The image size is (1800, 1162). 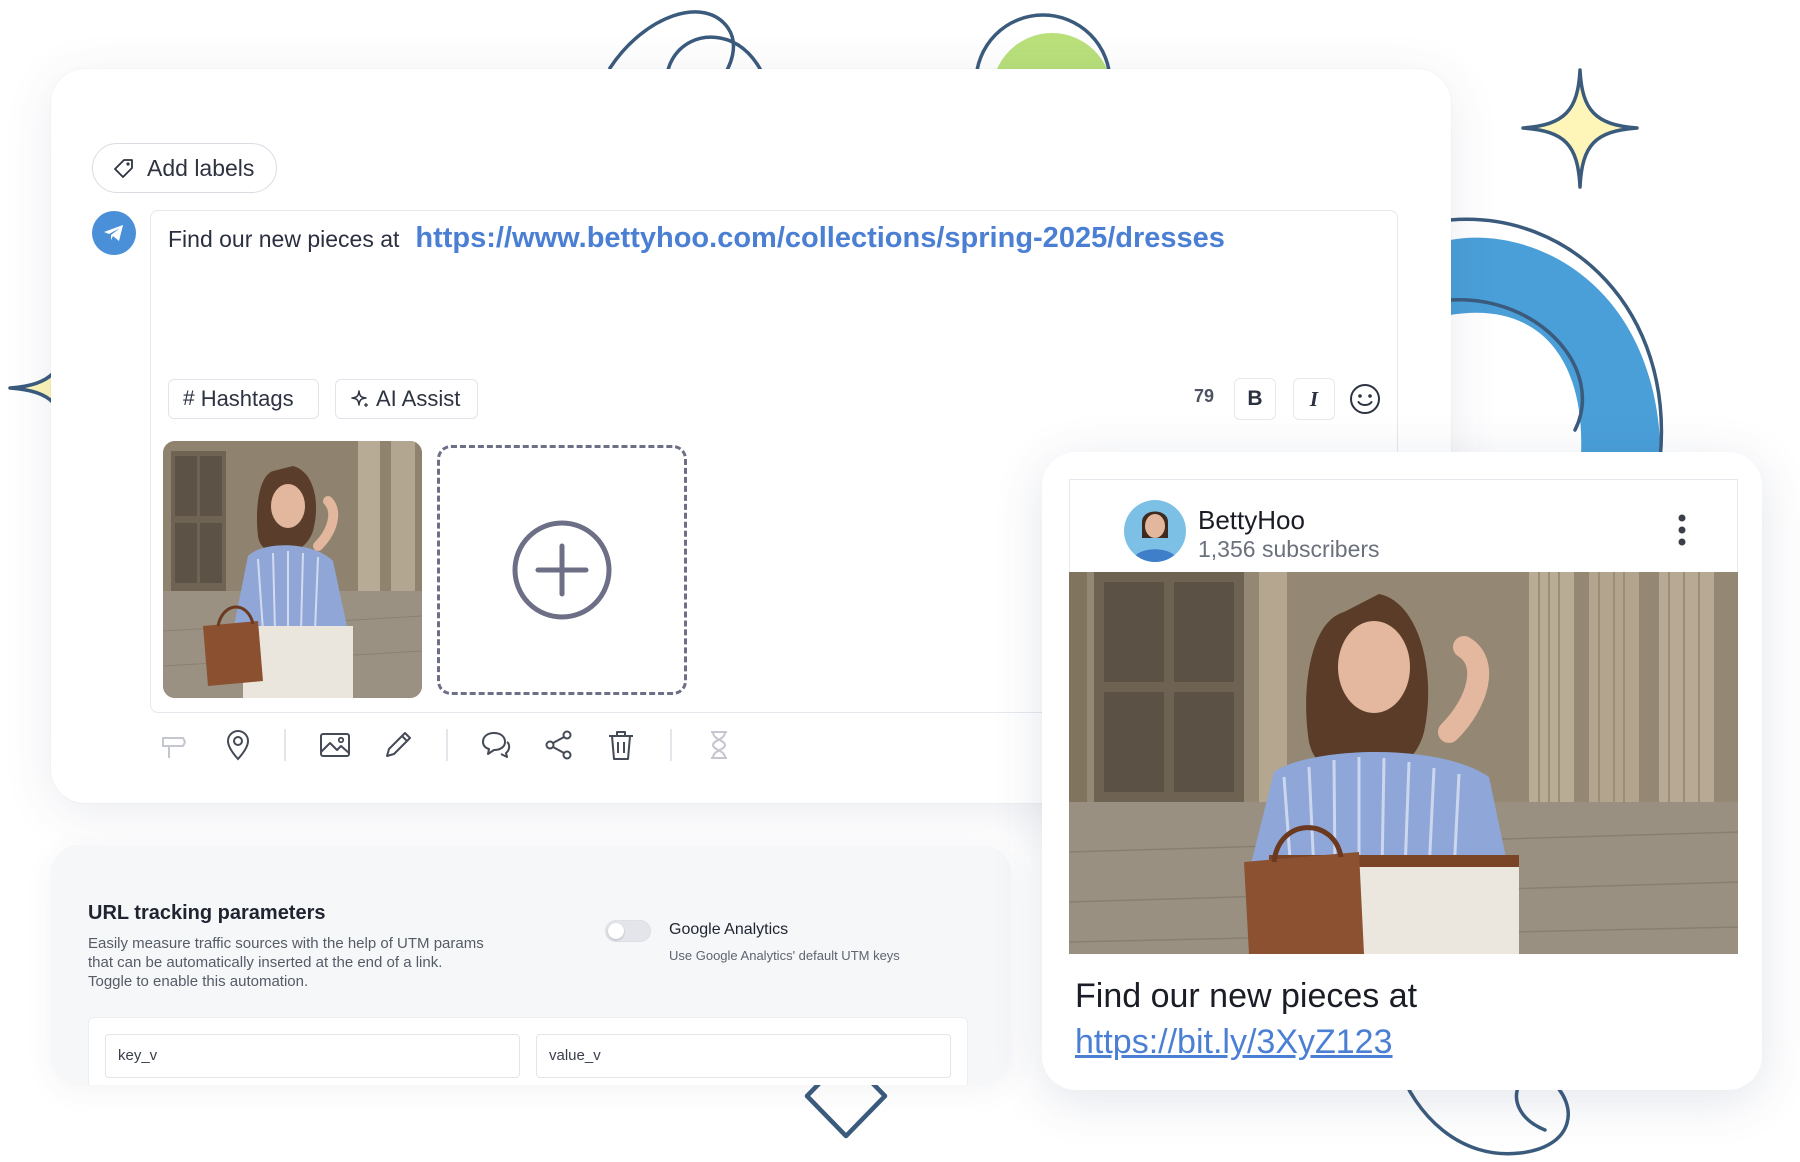 I want to click on decorative-star-top-right, so click(x=1580, y=128).